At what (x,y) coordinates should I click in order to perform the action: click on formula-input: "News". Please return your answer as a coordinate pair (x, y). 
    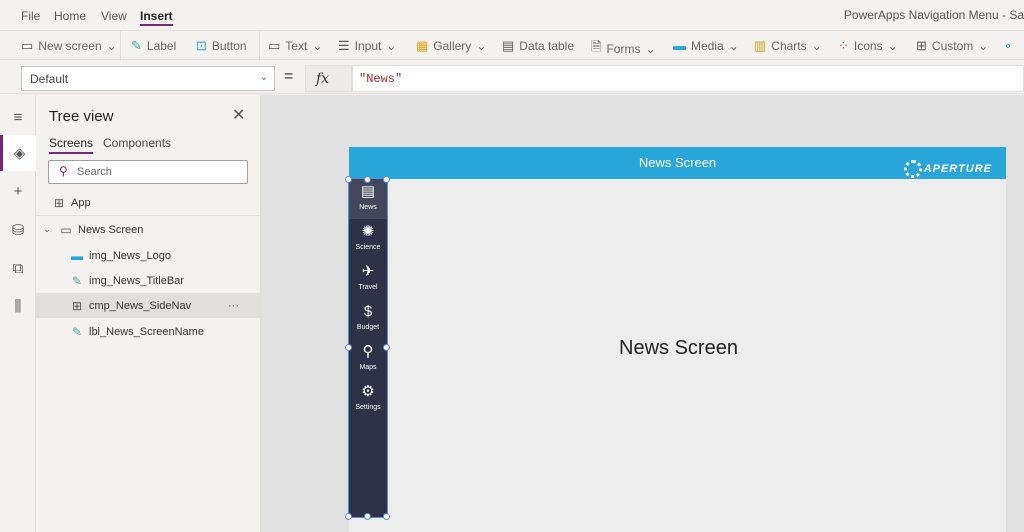
    Looking at the image, I should click on (688, 78).